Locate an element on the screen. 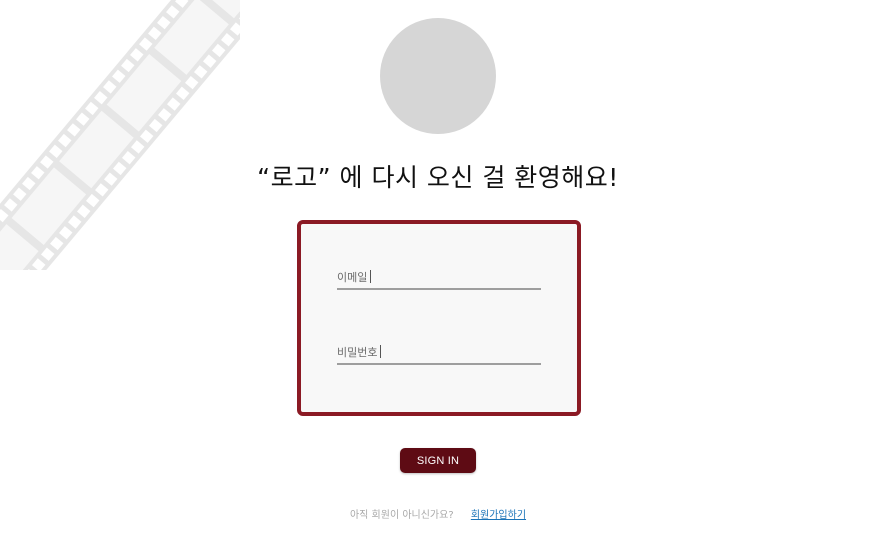  logo-placeholder is located at coordinates (438, 76).